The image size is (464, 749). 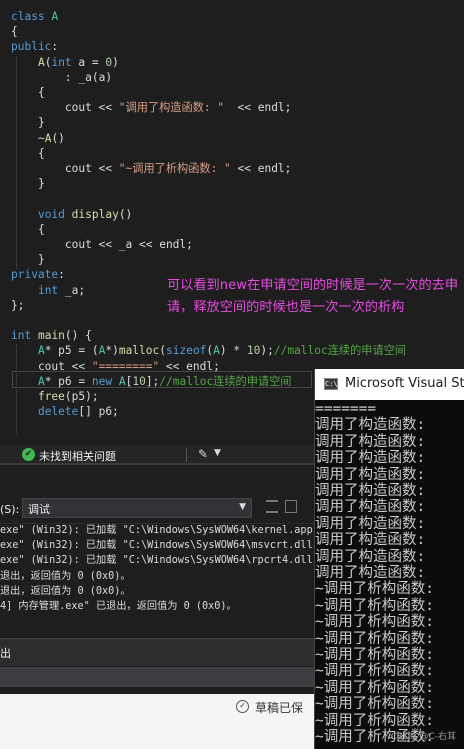 I want to click on status-separator, so click(x=186, y=455).